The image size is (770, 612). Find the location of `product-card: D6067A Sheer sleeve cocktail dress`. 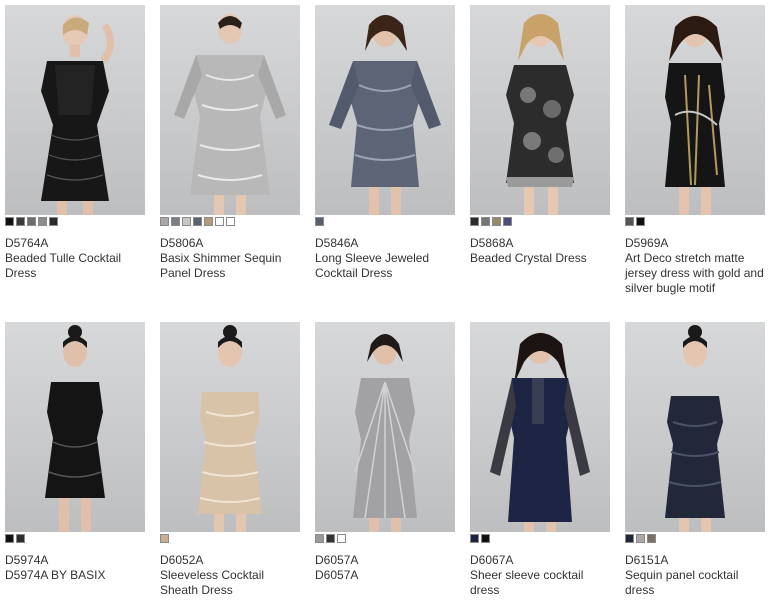

product-card: D6067A Sheer sleeve cocktail dress is located at coordinates (540, 460).